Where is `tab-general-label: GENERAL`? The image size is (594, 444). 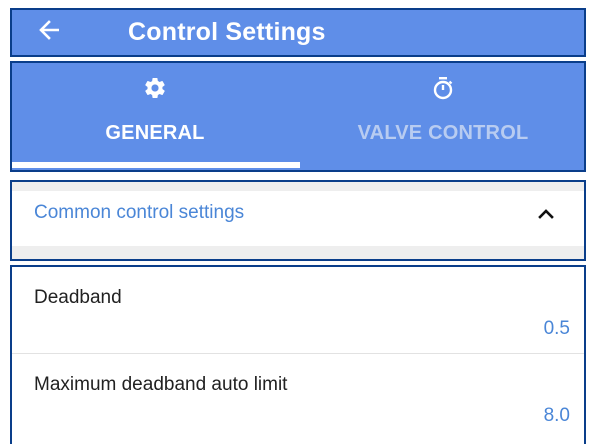 tab-general-label: GENERAL is located at coordinates (155, 133).